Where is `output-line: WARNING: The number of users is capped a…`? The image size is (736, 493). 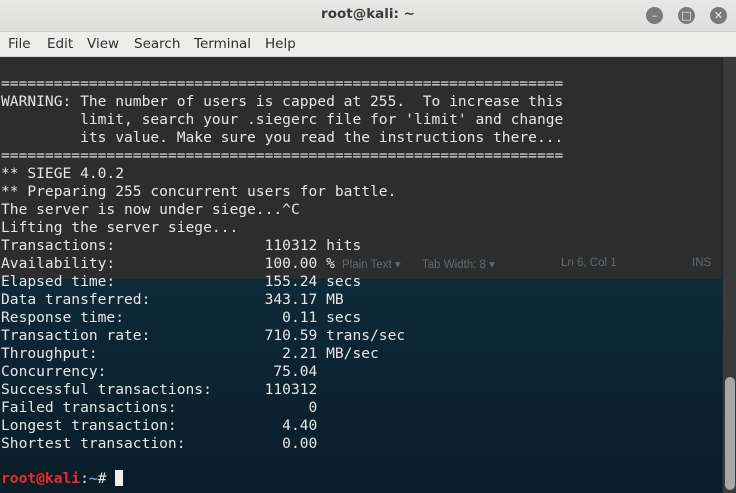
output-line: WARNING: The number of users is capped a… is located at coordinates (282, 101).